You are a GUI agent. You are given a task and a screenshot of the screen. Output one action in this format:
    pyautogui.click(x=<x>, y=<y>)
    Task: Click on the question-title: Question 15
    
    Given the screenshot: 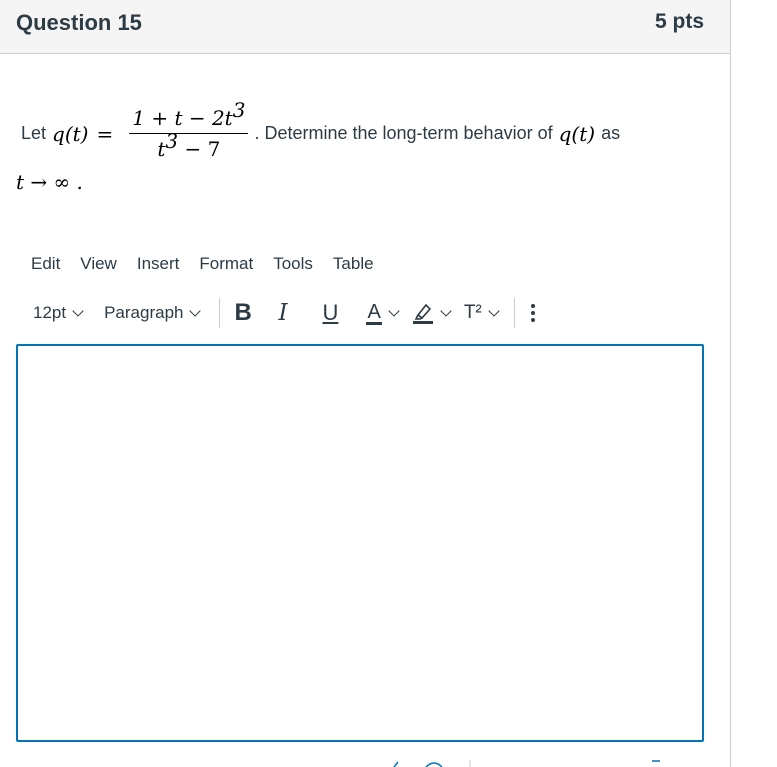 What is the action you would take?
    pyautogui.click(x=79, y=22)
    